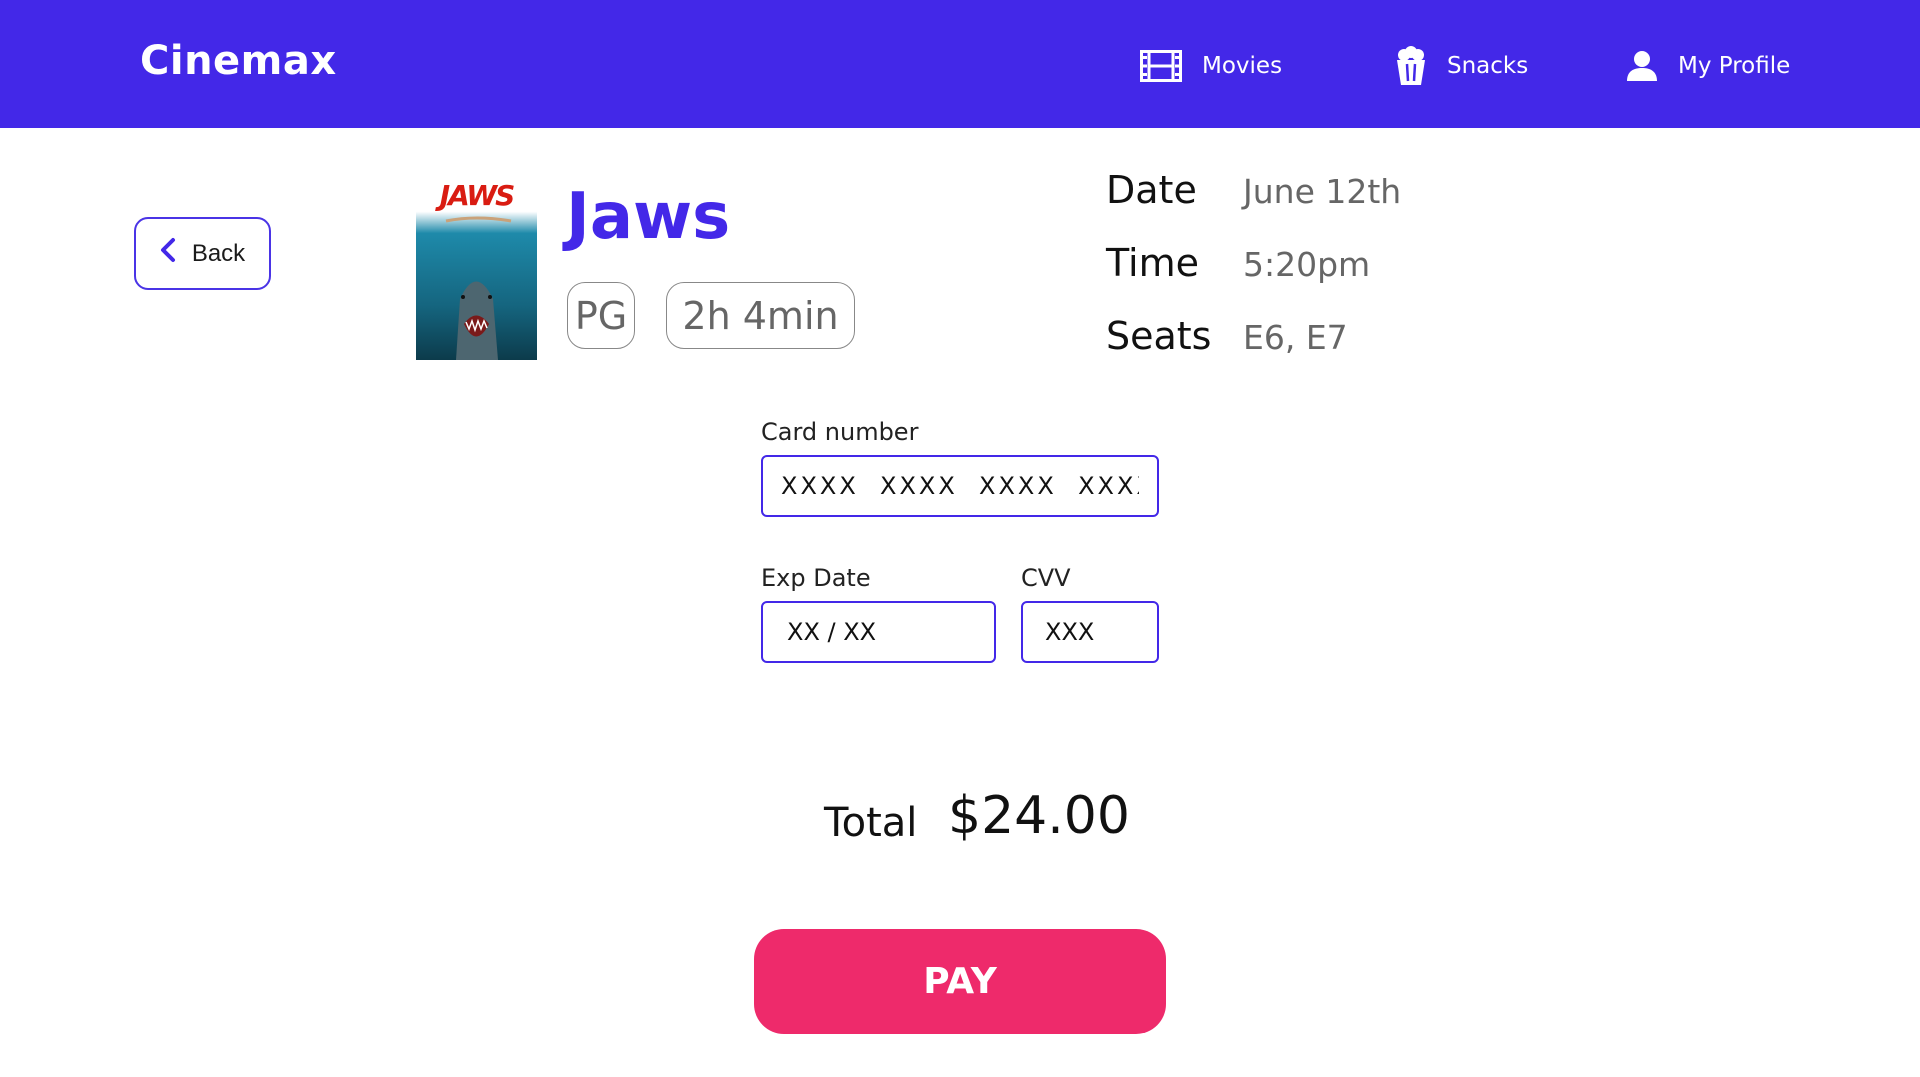 The height and width of the screenshot is (1077, 1920). Describe the element at coordinates (1322, 191) in the screenshot. I see `date-value: June 12th` at that location.